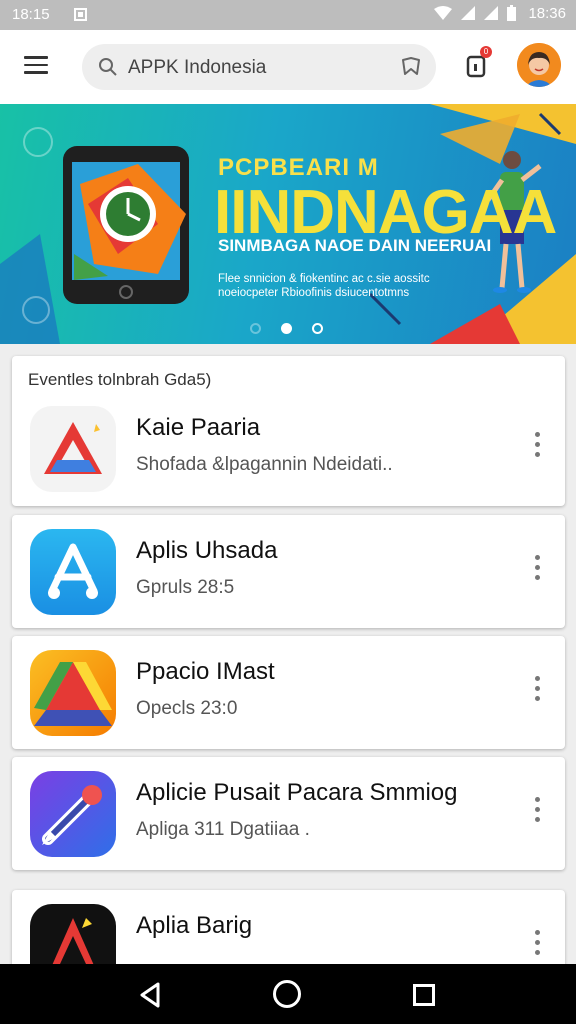  What do you see at coordinates (286, 329) in the screenshot?
I see `carousel-dot-active` at bounding box center [286, 329].